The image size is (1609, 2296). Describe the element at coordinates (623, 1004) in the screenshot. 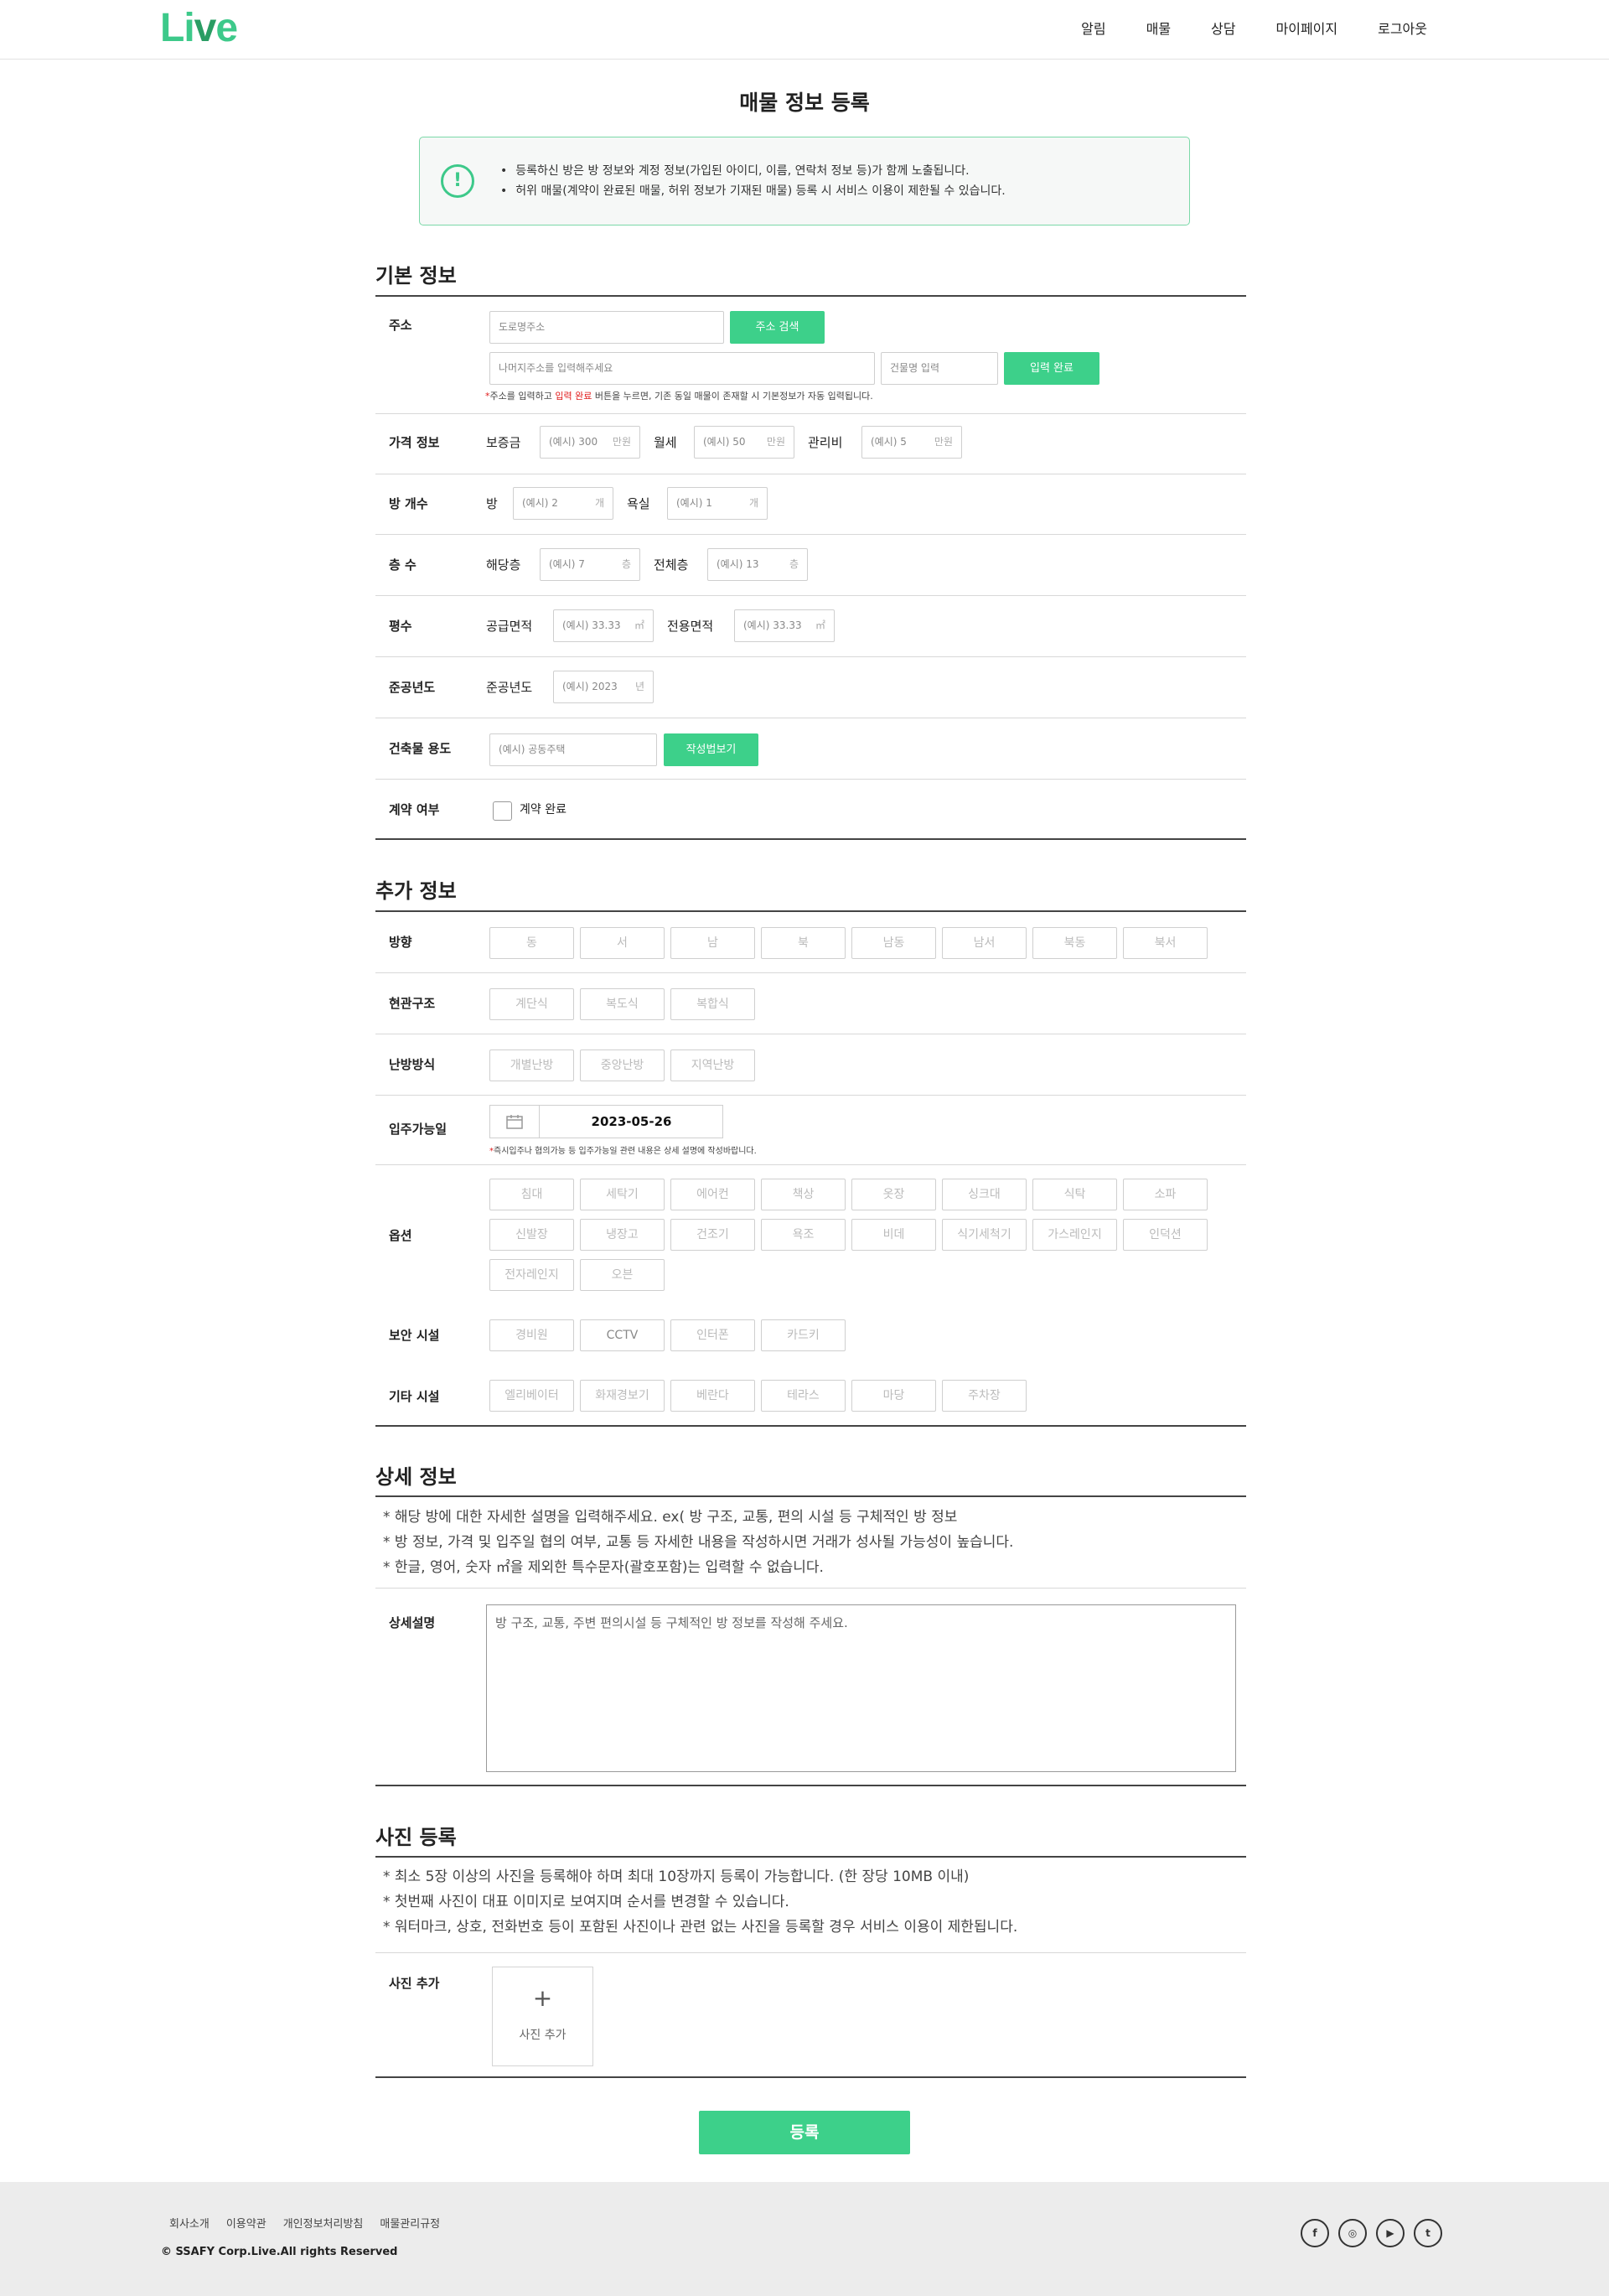

I see `structure-option: 복도식` at that location.